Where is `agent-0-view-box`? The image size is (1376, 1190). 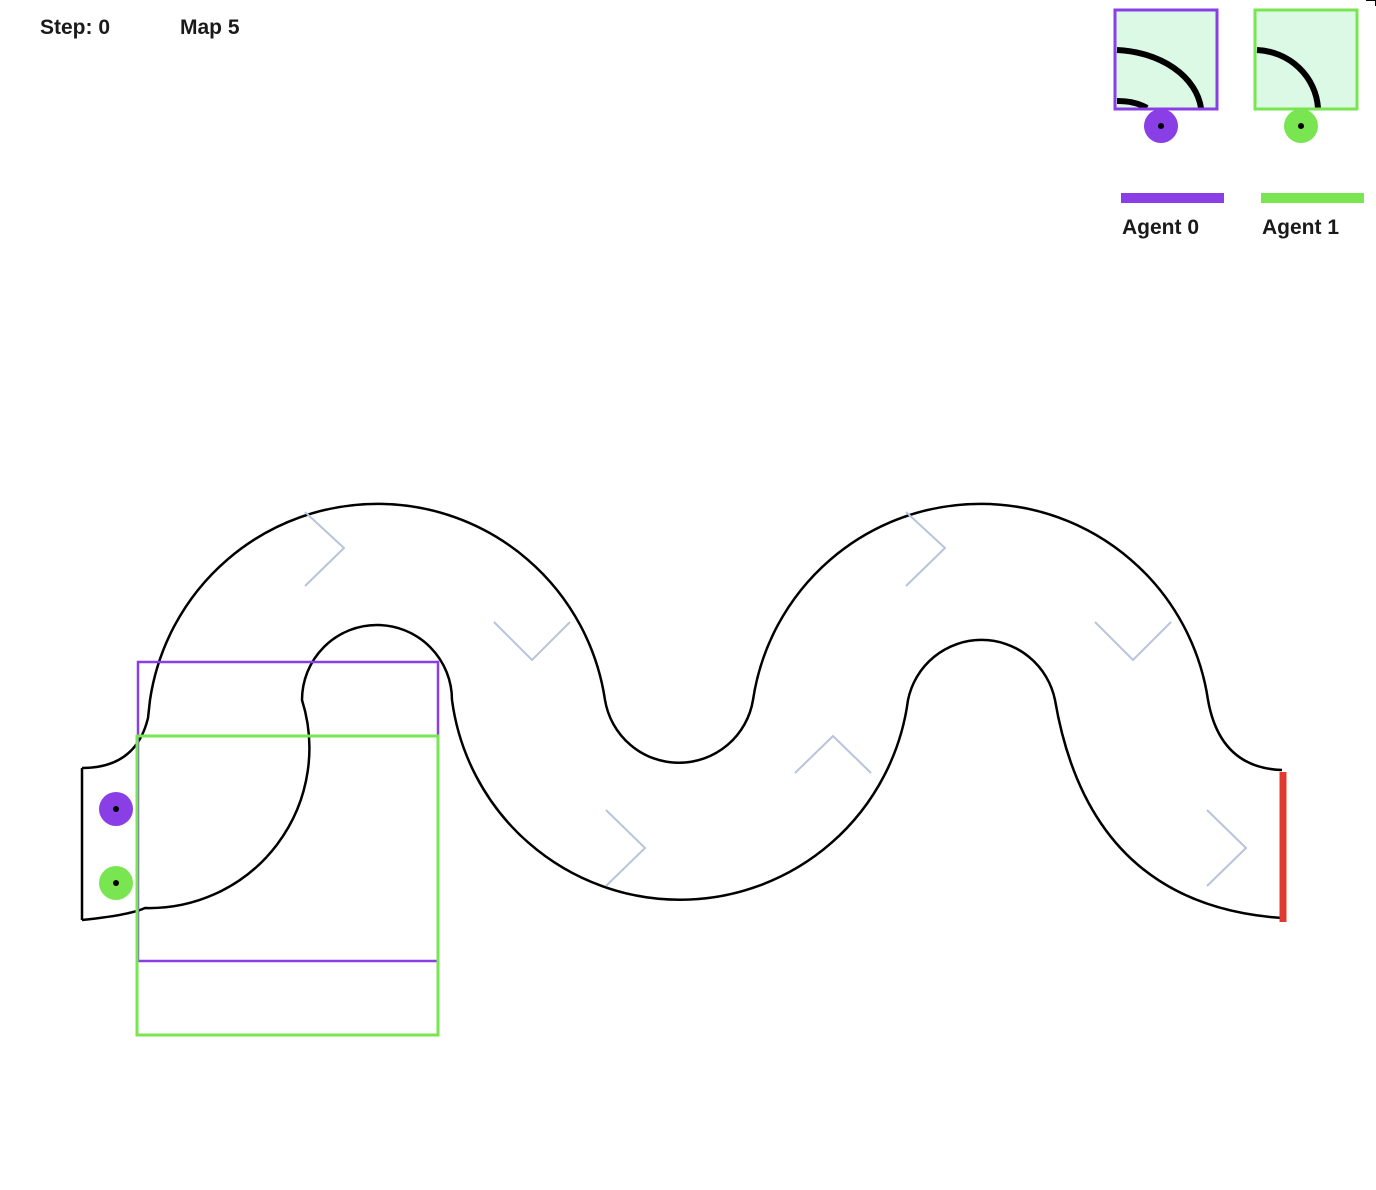 agent-0-view-box is located at coordinates (288, 811).